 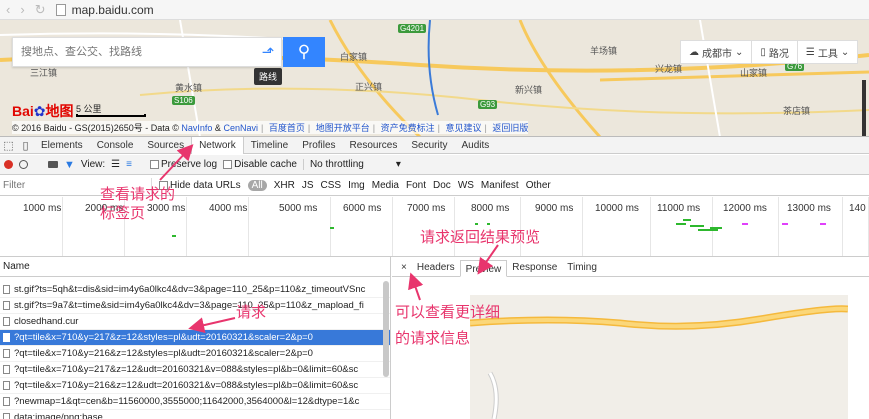 What do you see at coordinates (284, 185) in the screenshot?
I see `filter-xhr: XHR` at bounding box center [284, 185].